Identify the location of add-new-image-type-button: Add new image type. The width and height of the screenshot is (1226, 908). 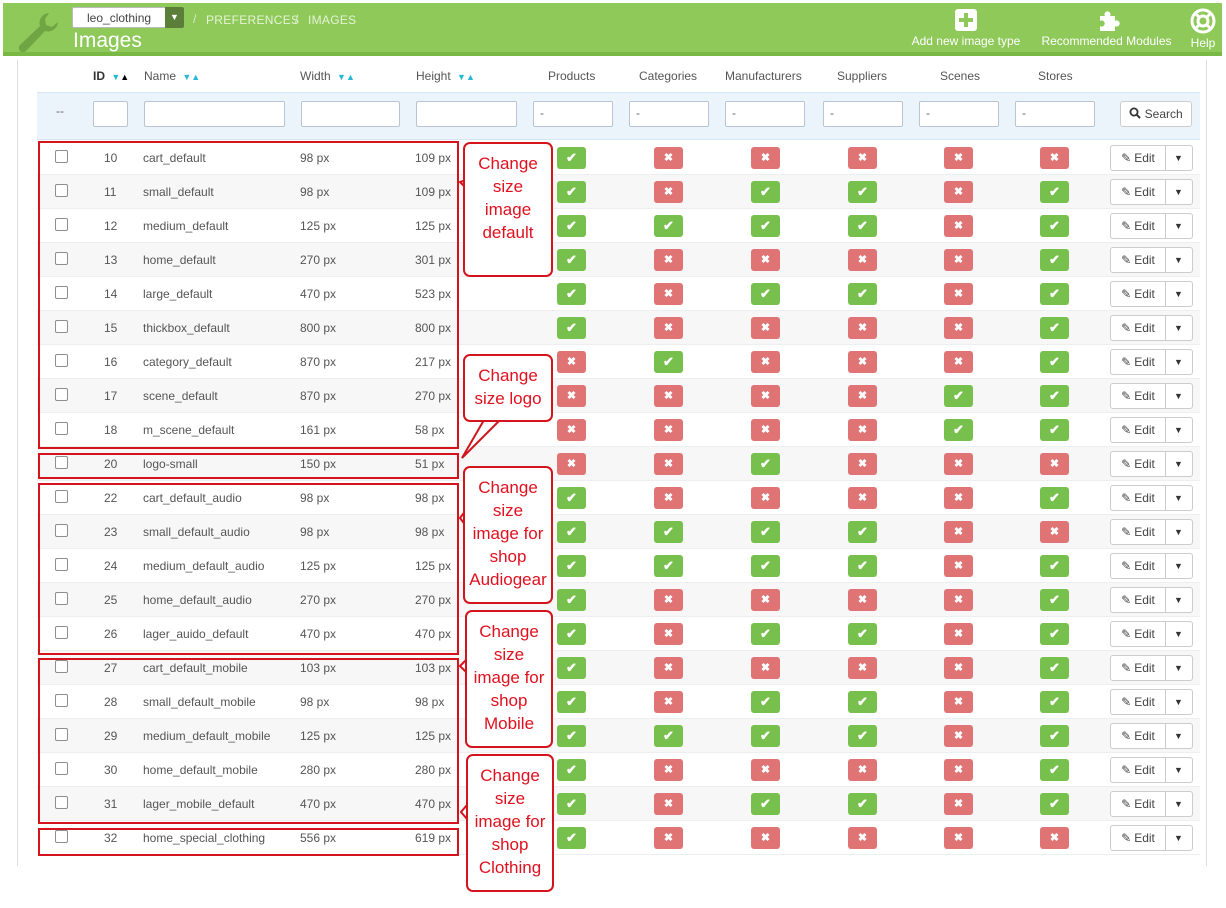
(966, 31).